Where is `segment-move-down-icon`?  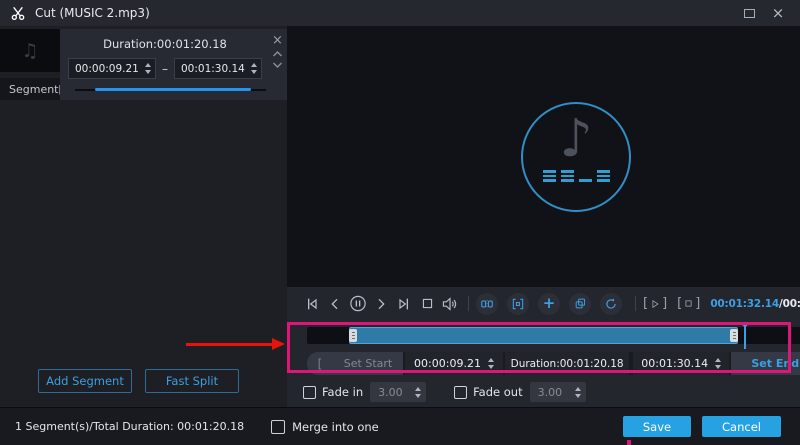 segment-move-down-icon is located at coordinates (277, 65).